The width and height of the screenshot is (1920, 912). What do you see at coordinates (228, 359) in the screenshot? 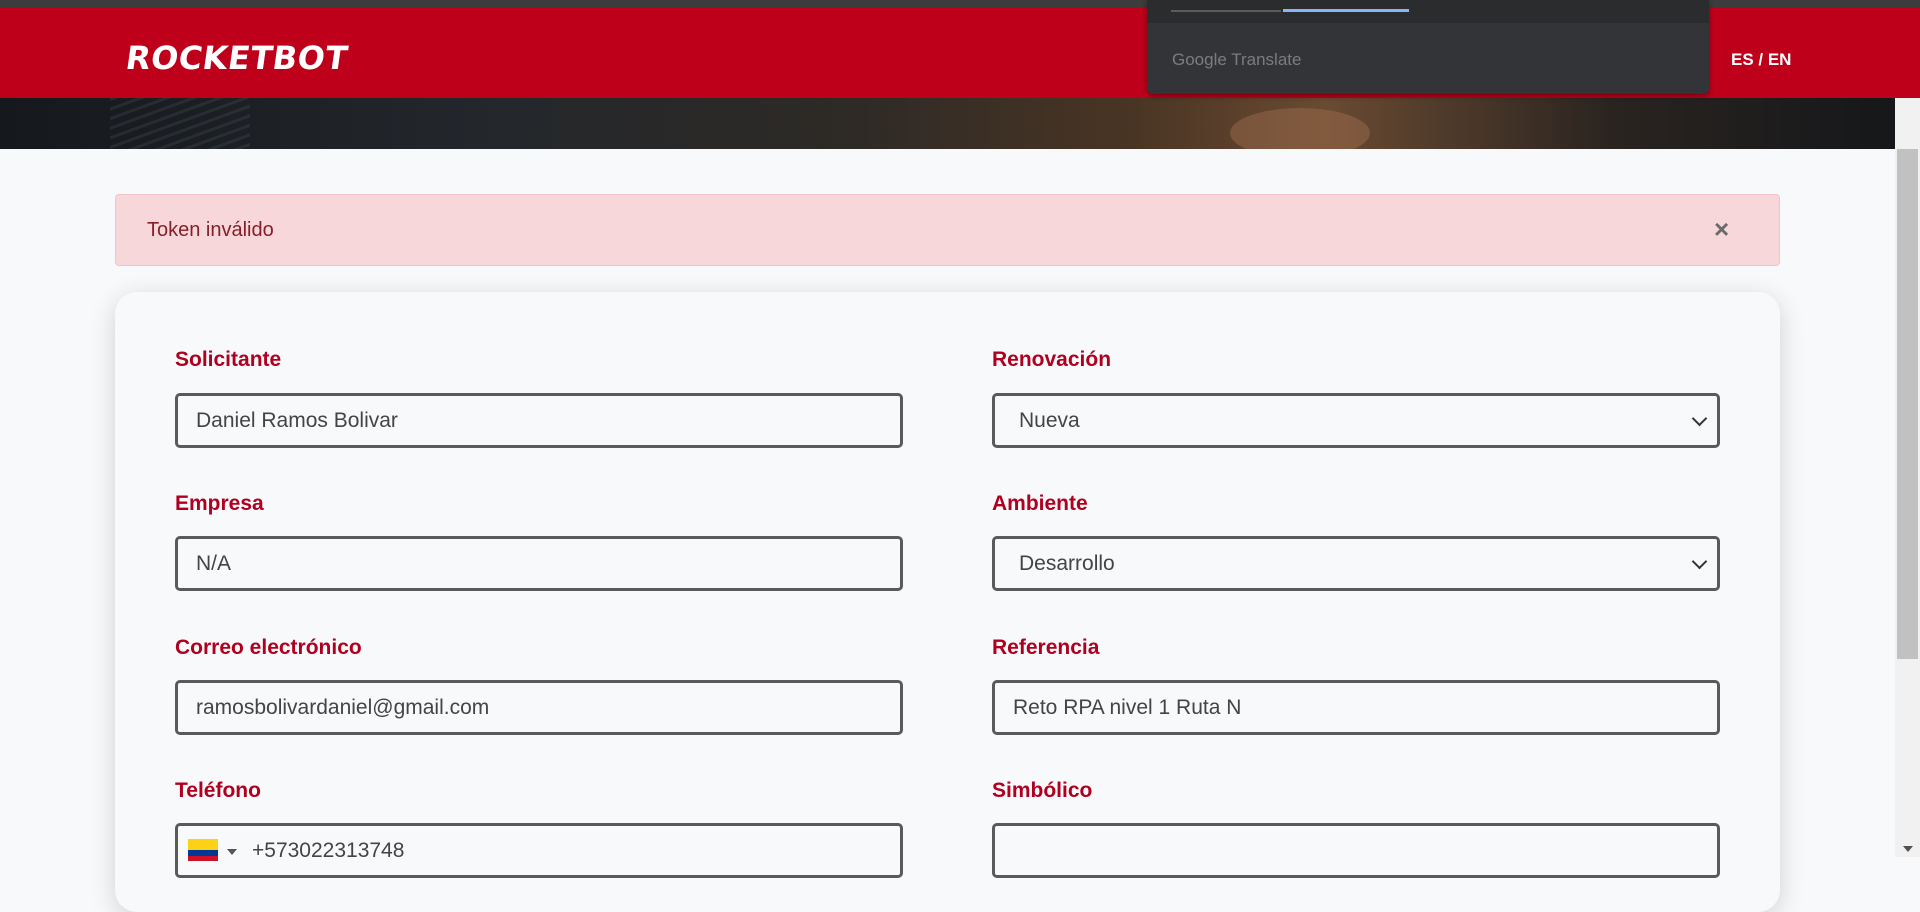
I see `label-solicitante: Solicitante` at bounding box center [228, 359].